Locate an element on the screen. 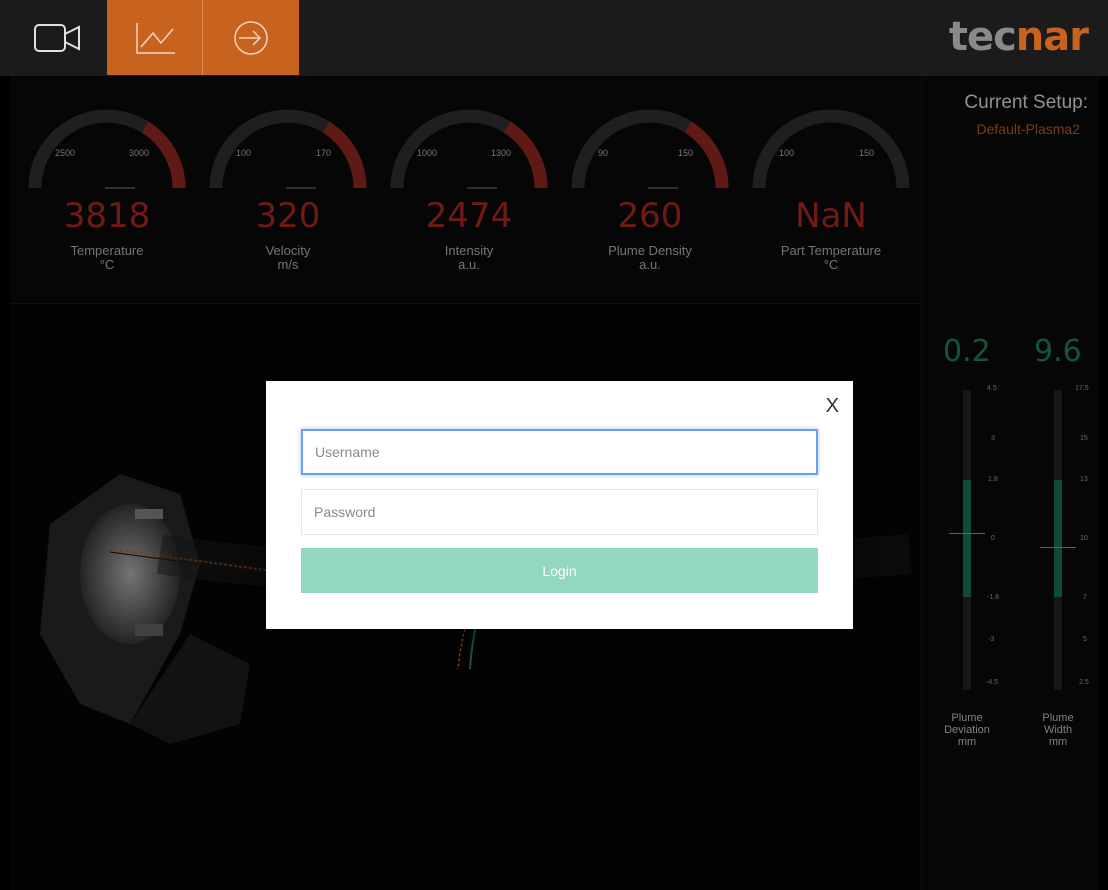  logo-part-1: tec is located at coordinates (982, 37).